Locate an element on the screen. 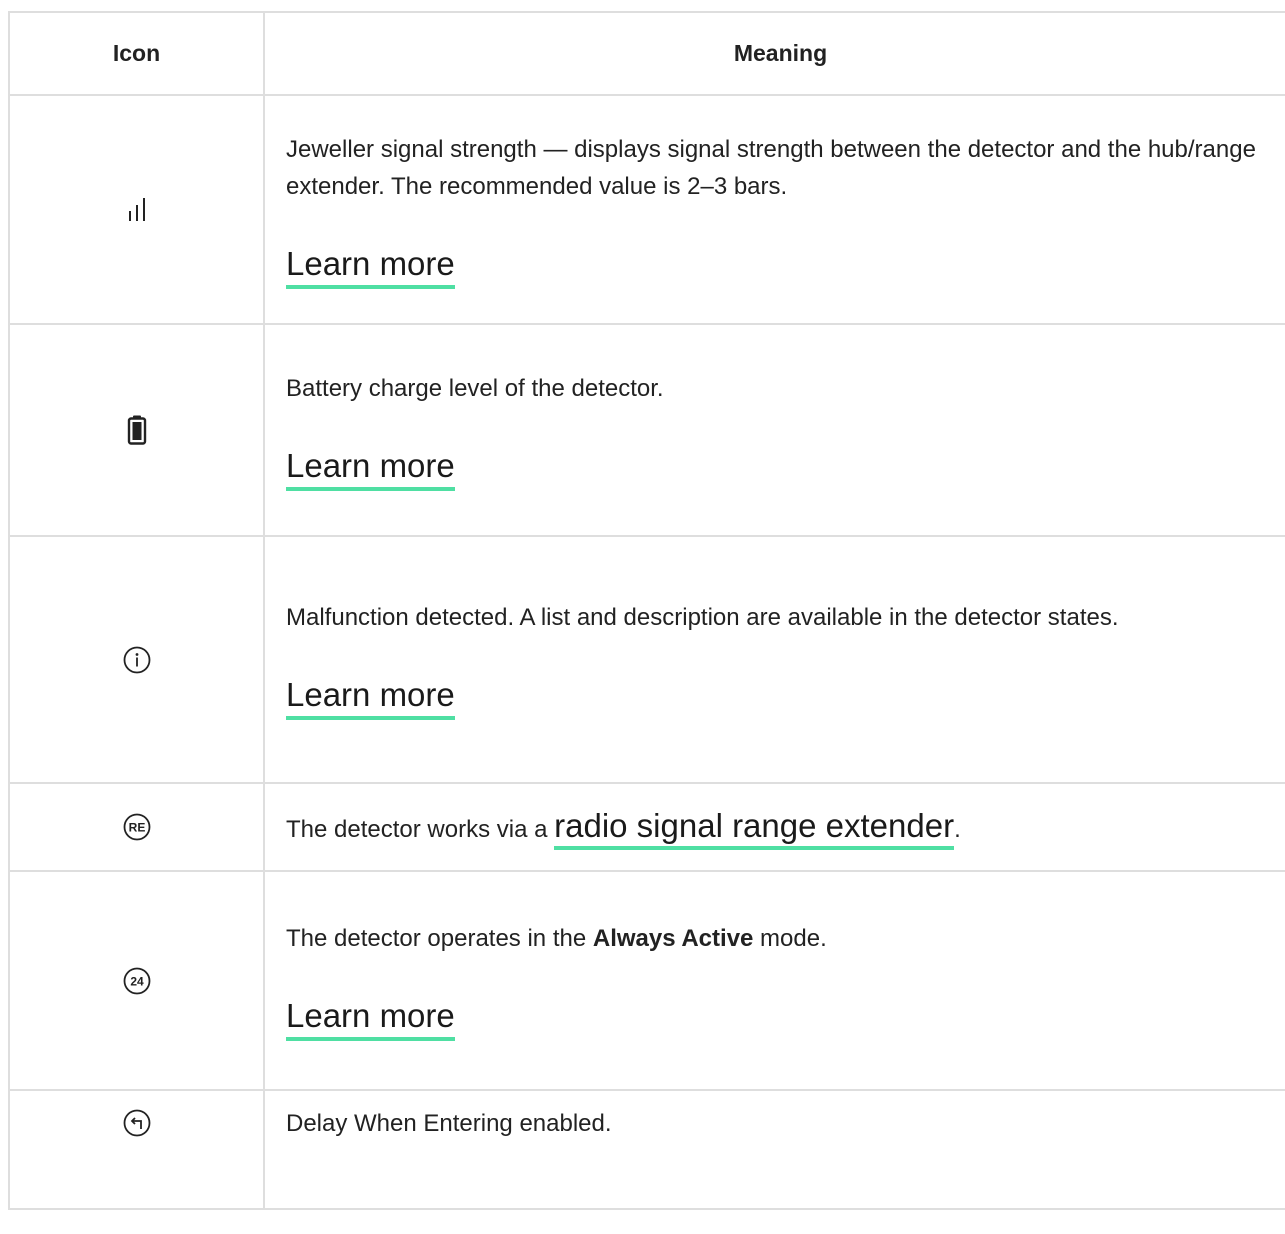 The height and width of the screenshot is (1234, 1285). range-extender-icon-label: RE is located at coordinates (136, 828).